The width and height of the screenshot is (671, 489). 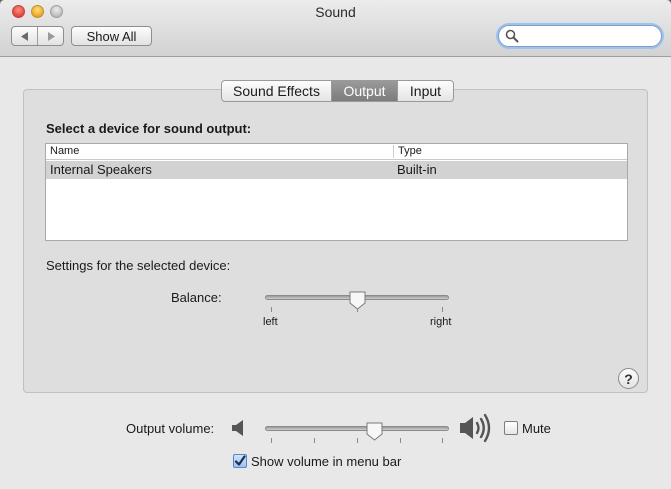 What do you see at coordinates (111, 36) in the screenshot?
I see `show-all-button: Show All` at bounding box center [111, 36].